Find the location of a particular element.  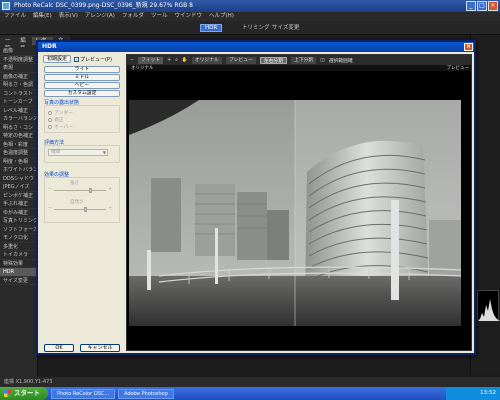

radio-under: アンダー is located at coordinates (60, 112).